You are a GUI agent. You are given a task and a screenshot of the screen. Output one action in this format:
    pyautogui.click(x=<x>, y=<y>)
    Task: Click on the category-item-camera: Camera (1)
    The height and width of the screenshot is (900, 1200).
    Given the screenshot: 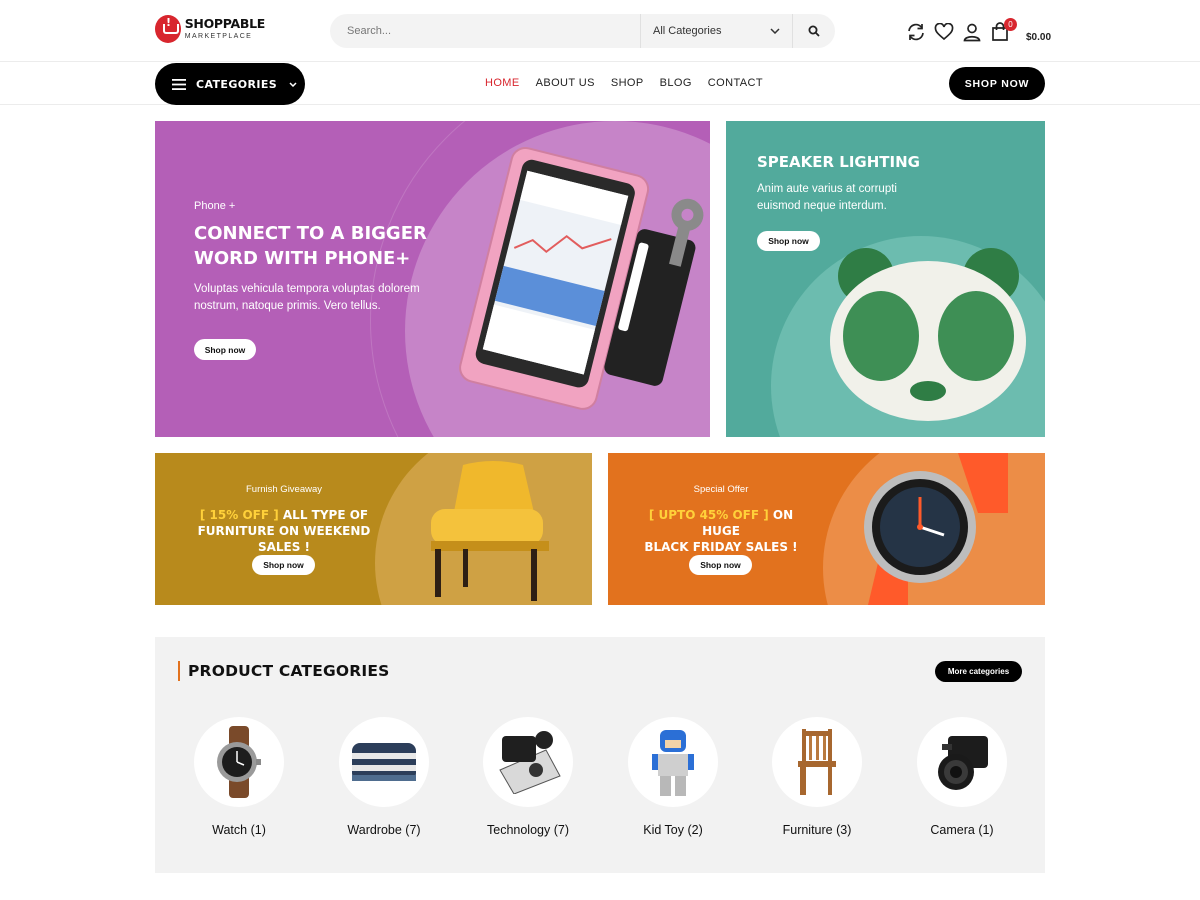 What is the action you would take?
    pyautogui.click(x=962, y=777)
    